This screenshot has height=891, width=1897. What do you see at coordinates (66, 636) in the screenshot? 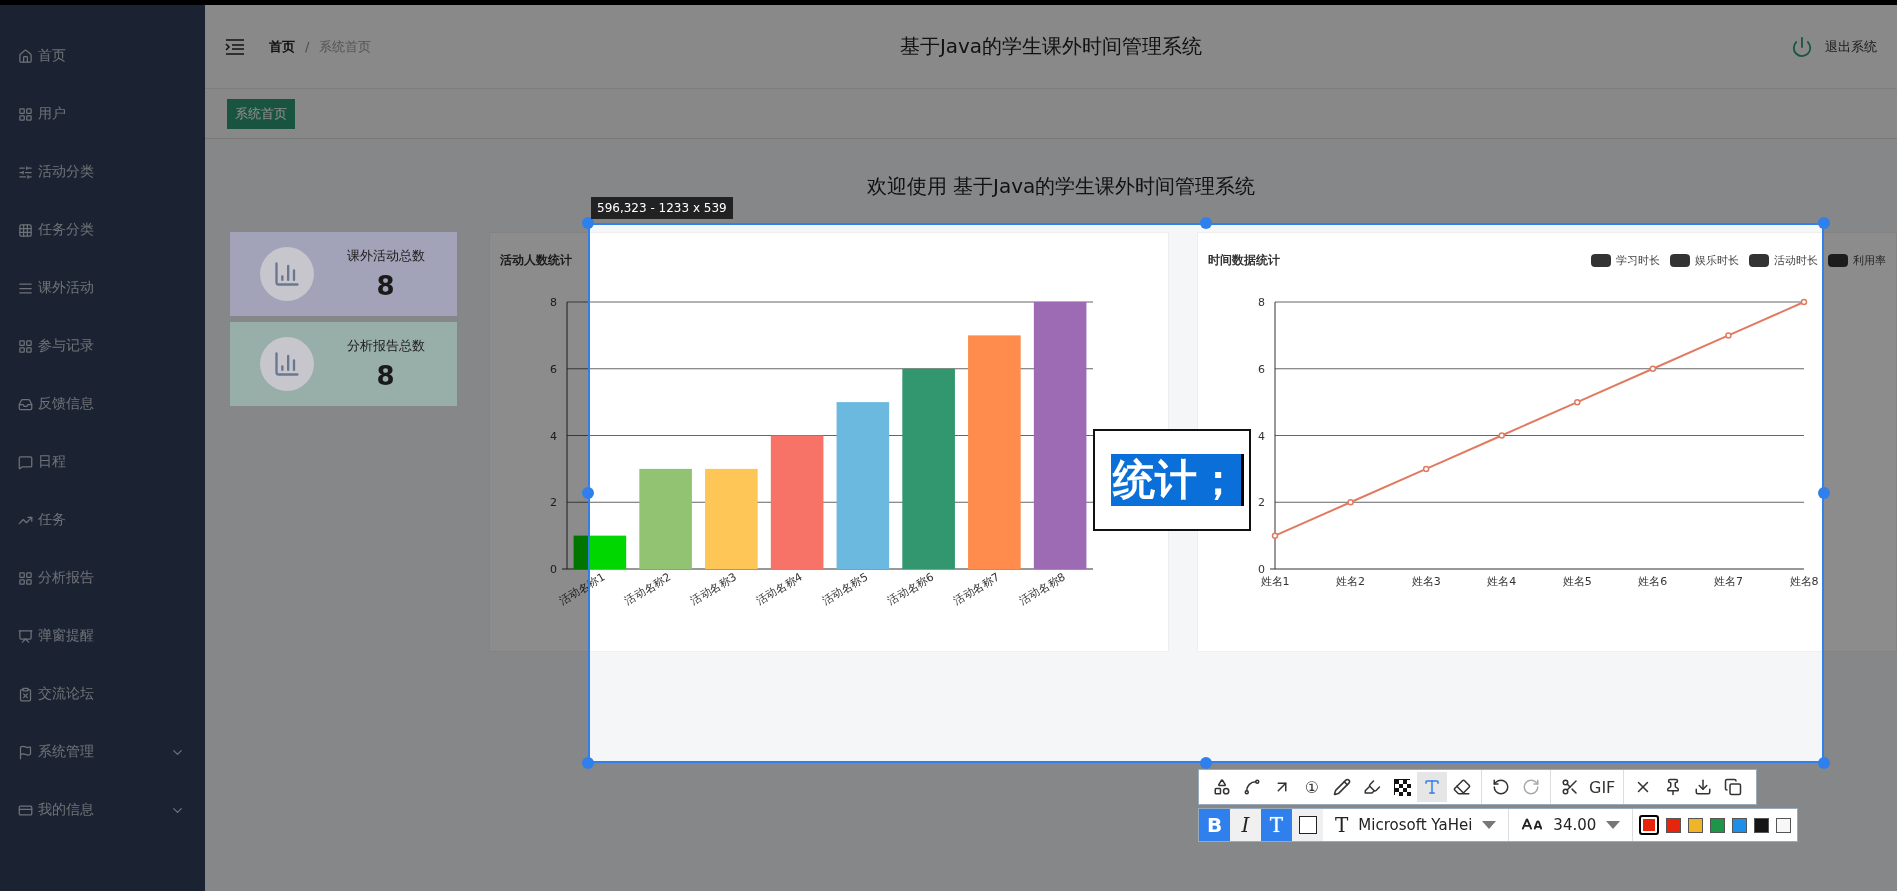
I see `sidebar-label: 弹窗提醒` at bounding box center [66, 636].